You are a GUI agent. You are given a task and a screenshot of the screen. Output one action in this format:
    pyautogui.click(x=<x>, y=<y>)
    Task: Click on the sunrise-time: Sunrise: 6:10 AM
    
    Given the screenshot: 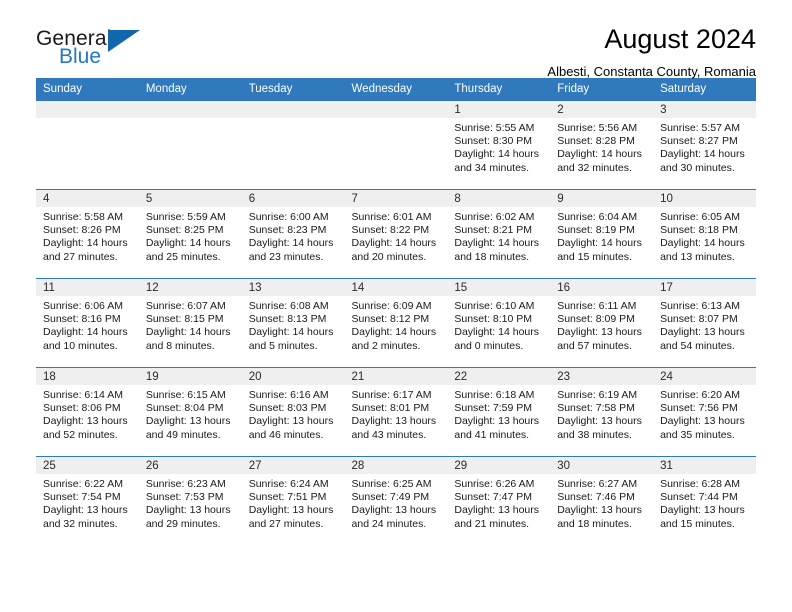 What is the action you would take?
    pyautogui.click(x=494, y=306)
    